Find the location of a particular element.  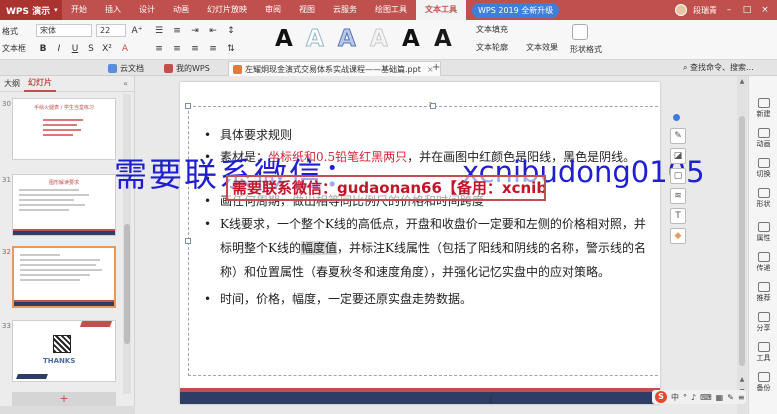

font-name-select: 宋体 is located at coordinates (64, 30).